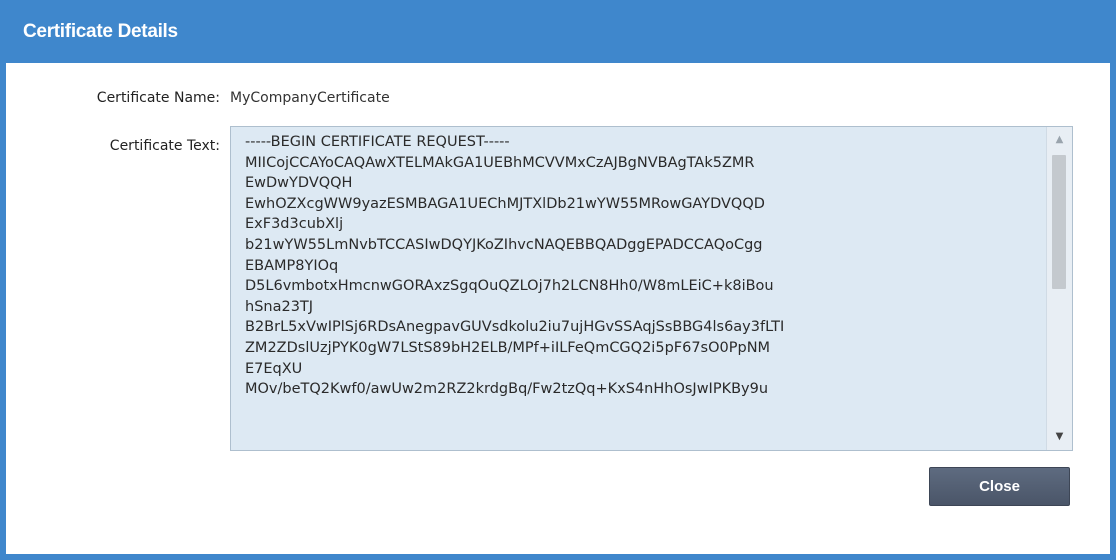 The height and width of the screenshot is (560, 1116). What do you see at coordinates (1059, 437) in the screenshot?
I see `scroll-down-arrow-icon: ▼` at bounding box center [1059, 437].